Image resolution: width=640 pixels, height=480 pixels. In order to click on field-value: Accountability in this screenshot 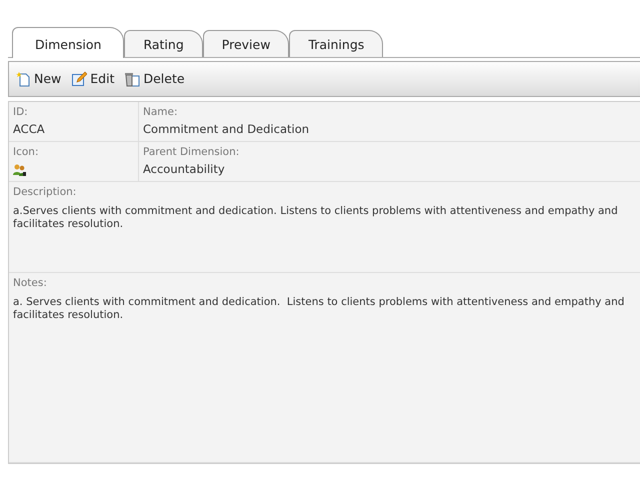, I will do `click(184, 169)`.